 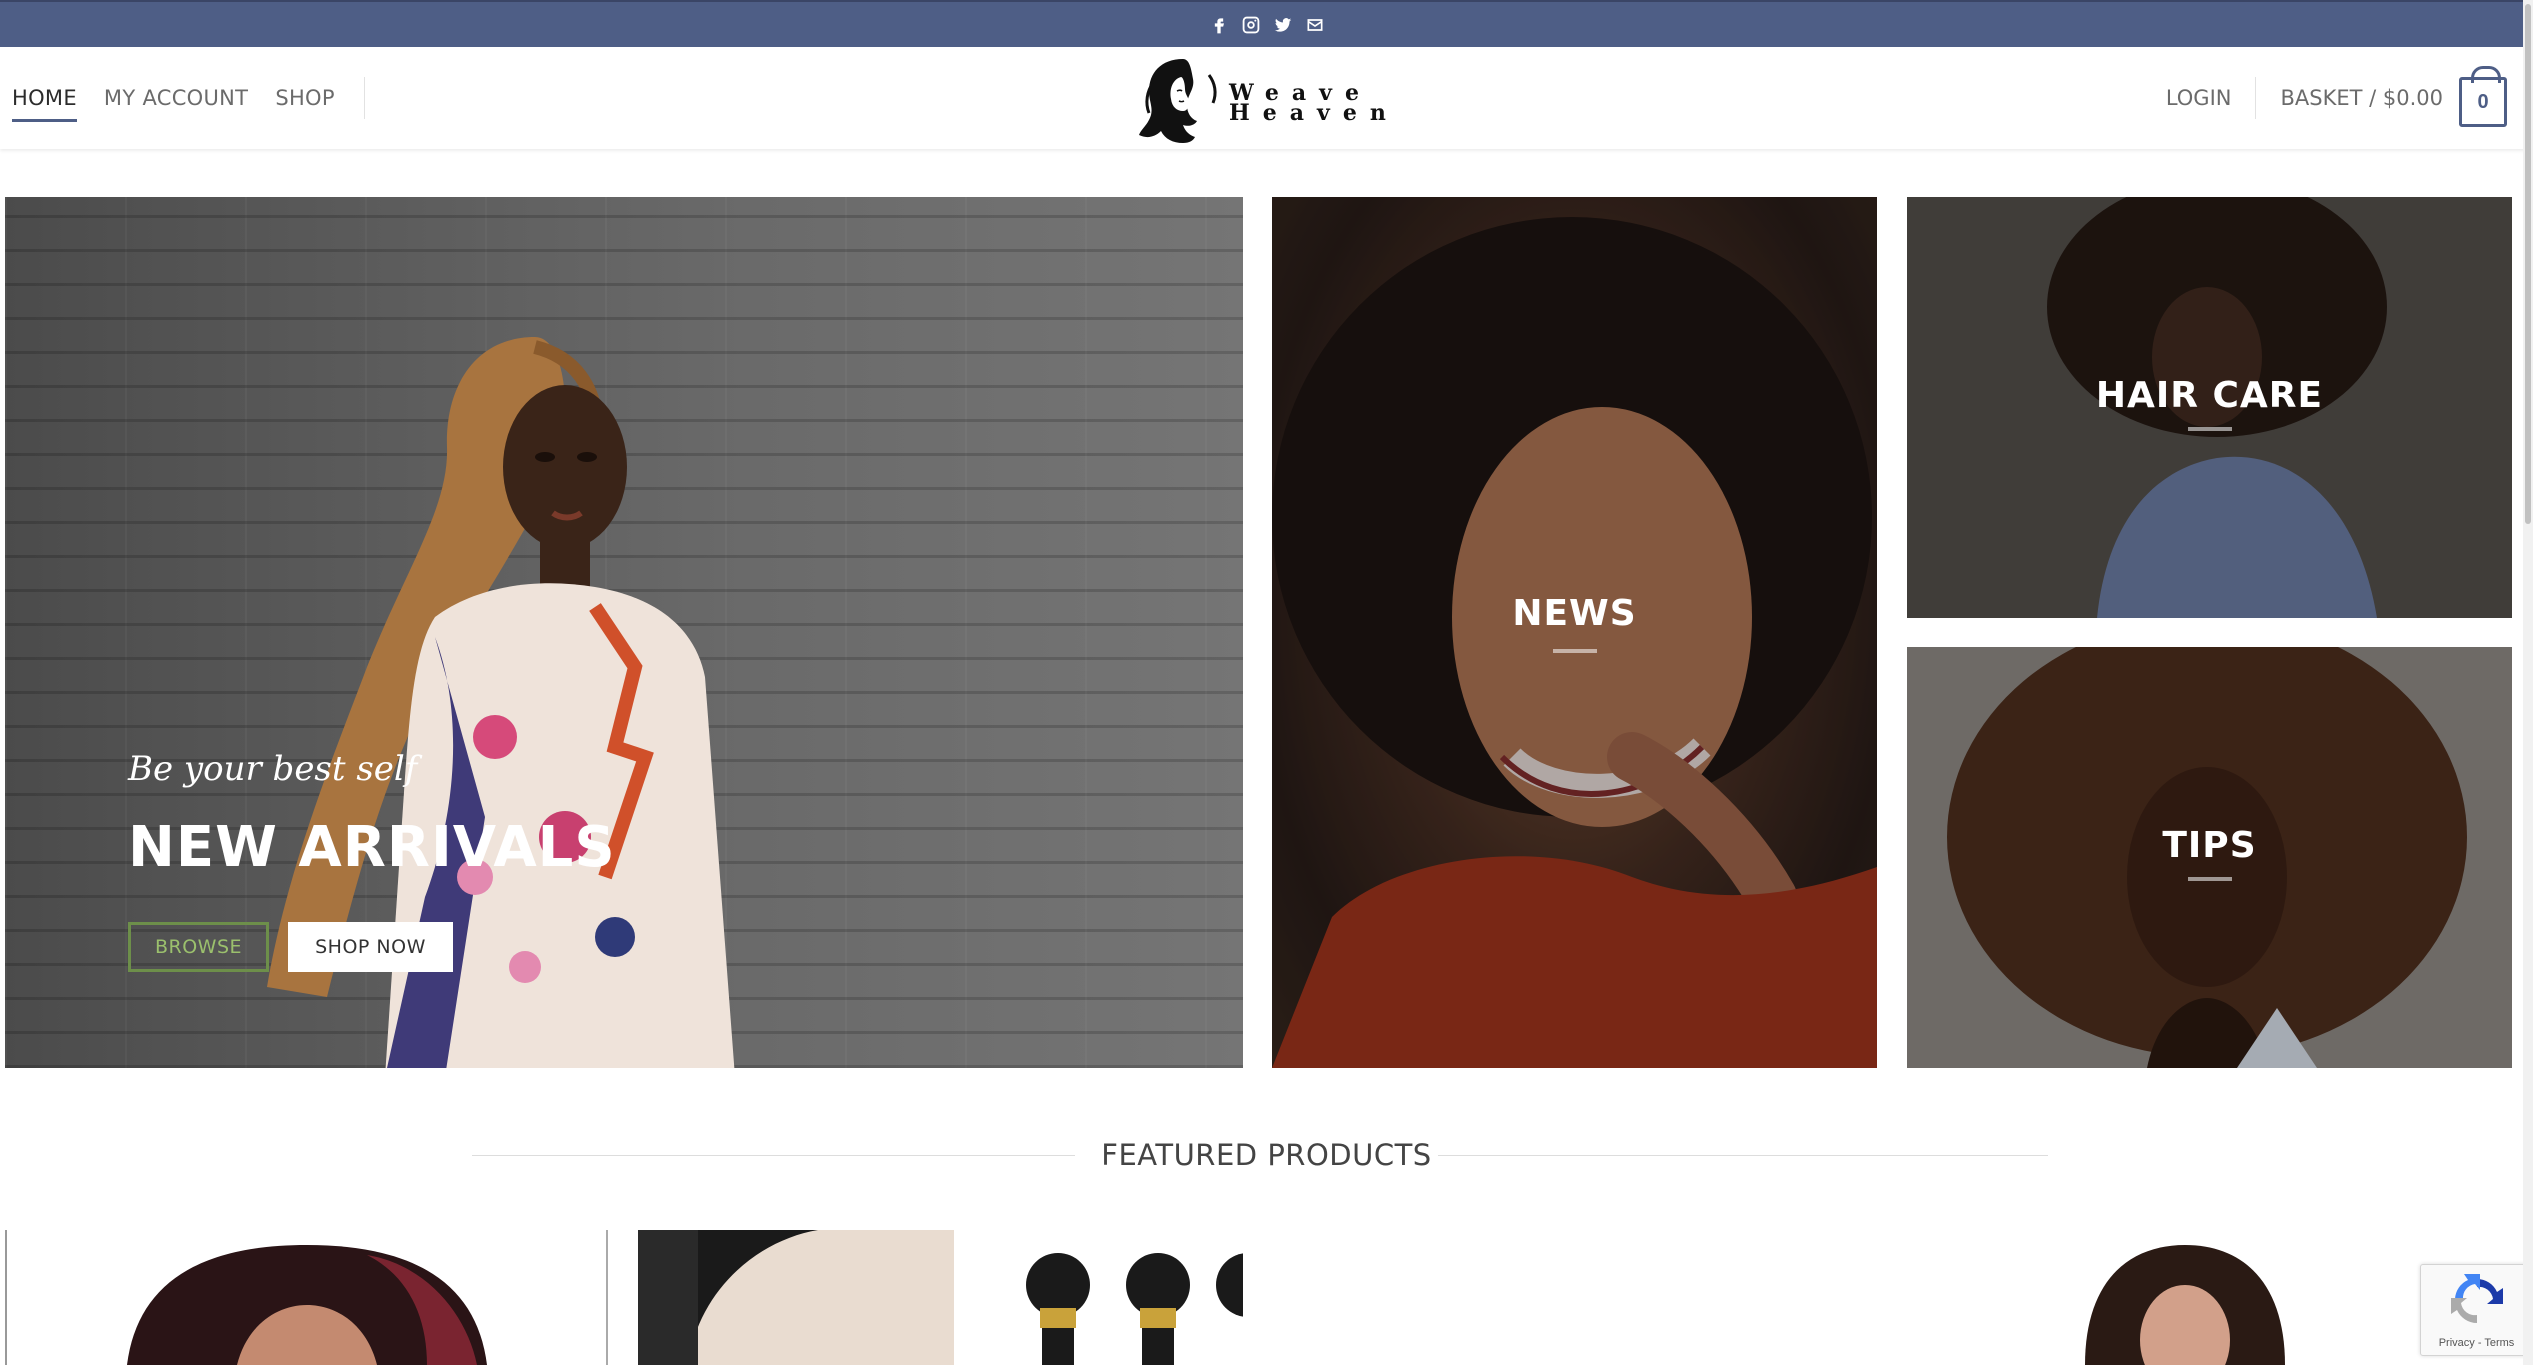 What do you see at coordinates (1266, 1155) in the screenshot?
I see `featured-products-title: FEATURED PRODUCTS` at bounding box center [1266, 1155].